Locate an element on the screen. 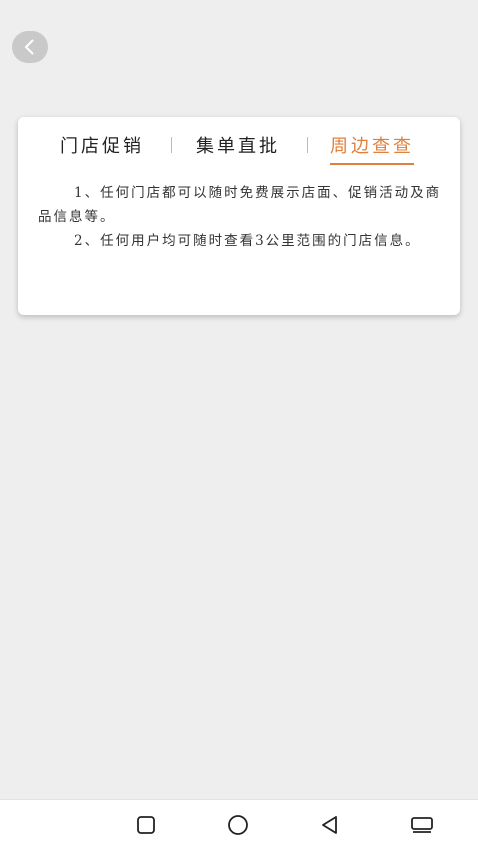  tab-store-promotion: 门店促销 is located at coordinates (102, 147).